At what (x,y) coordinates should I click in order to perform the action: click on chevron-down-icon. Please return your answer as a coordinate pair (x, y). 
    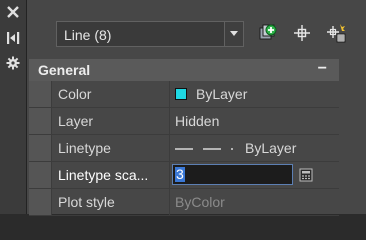
    Looking at the image, I should click on (233, 34).